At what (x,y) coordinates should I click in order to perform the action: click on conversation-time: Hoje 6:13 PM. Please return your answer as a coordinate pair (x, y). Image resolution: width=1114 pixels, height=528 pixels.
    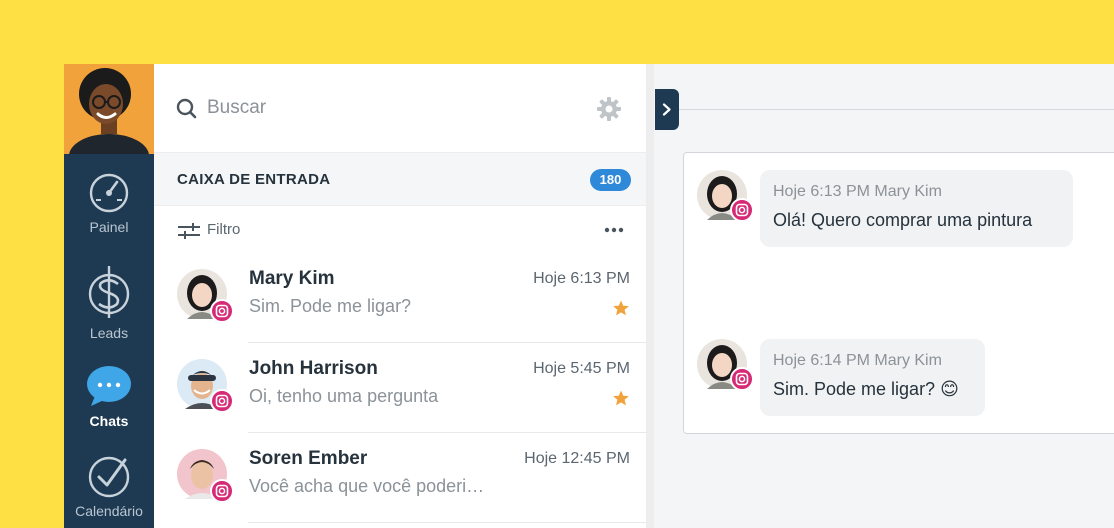
    Looking at the image, I should click on (581, 278).